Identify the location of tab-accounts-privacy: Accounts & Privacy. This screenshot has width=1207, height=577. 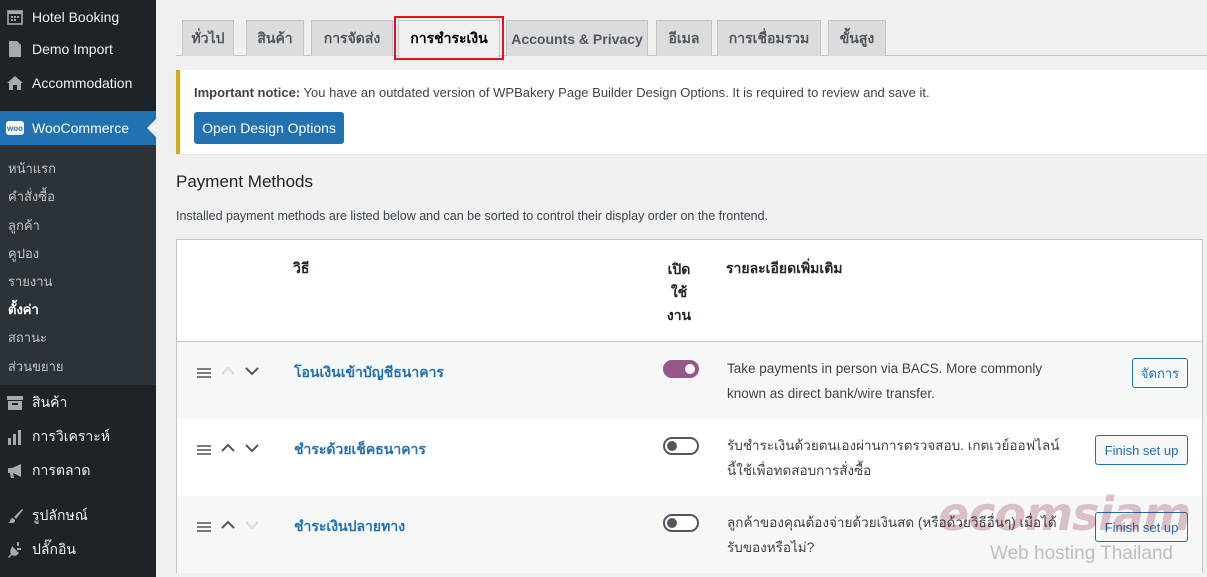
(577, 38).